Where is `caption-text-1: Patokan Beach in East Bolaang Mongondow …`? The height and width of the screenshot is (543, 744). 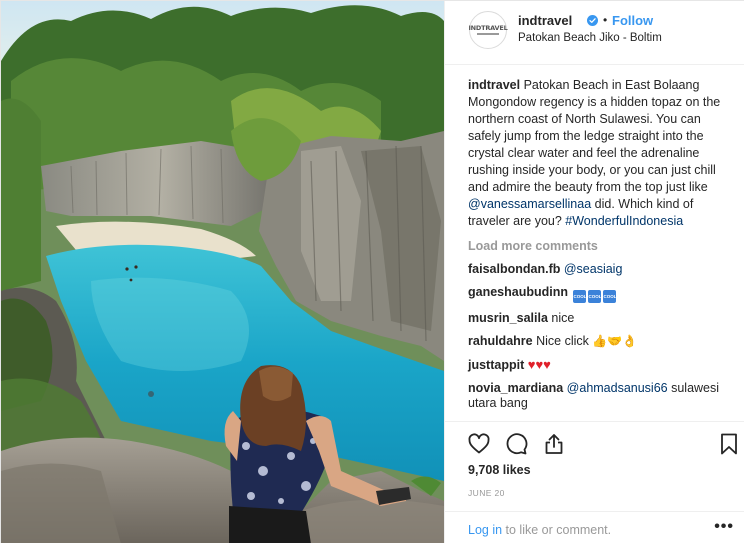 caption-text-1: Patokan Beach in East Bolaang Mongondow … is located at coordinates (594, 136).